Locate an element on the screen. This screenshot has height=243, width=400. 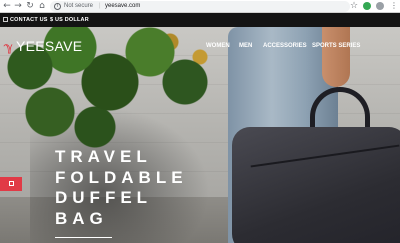
browser-toolbar: ← → ↻ ⌂ i Not secure | yeesave.com ☆ ⋮ is located at coordinates (200, 6).